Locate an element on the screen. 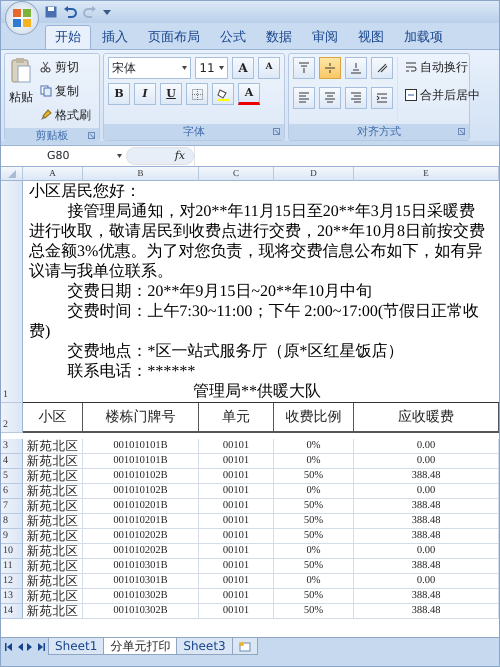 Image resolution: width=500 pixels, height=667 pixels. row-header: 6 is located at coordinates (12, 491).